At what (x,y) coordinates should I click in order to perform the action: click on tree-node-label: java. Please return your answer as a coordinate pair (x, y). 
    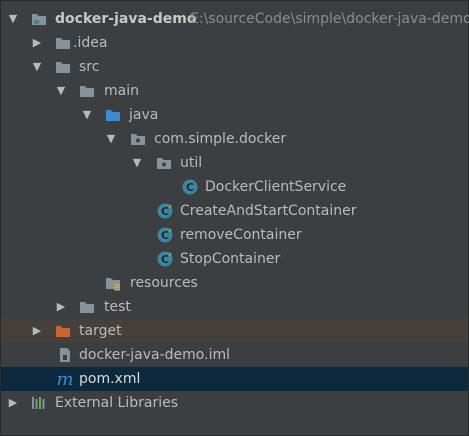
    Looking at the image, I should click on (144, 115).